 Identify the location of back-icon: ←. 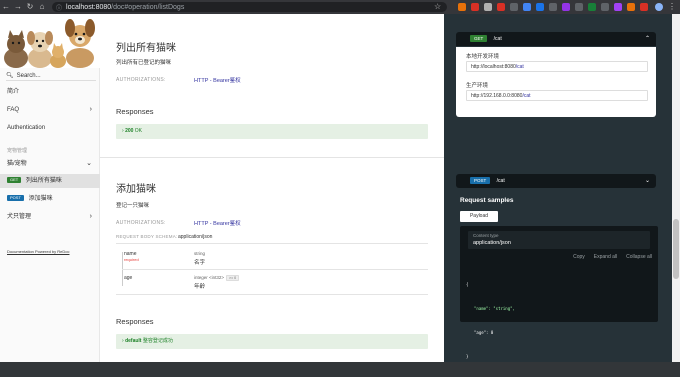
(6, 7).